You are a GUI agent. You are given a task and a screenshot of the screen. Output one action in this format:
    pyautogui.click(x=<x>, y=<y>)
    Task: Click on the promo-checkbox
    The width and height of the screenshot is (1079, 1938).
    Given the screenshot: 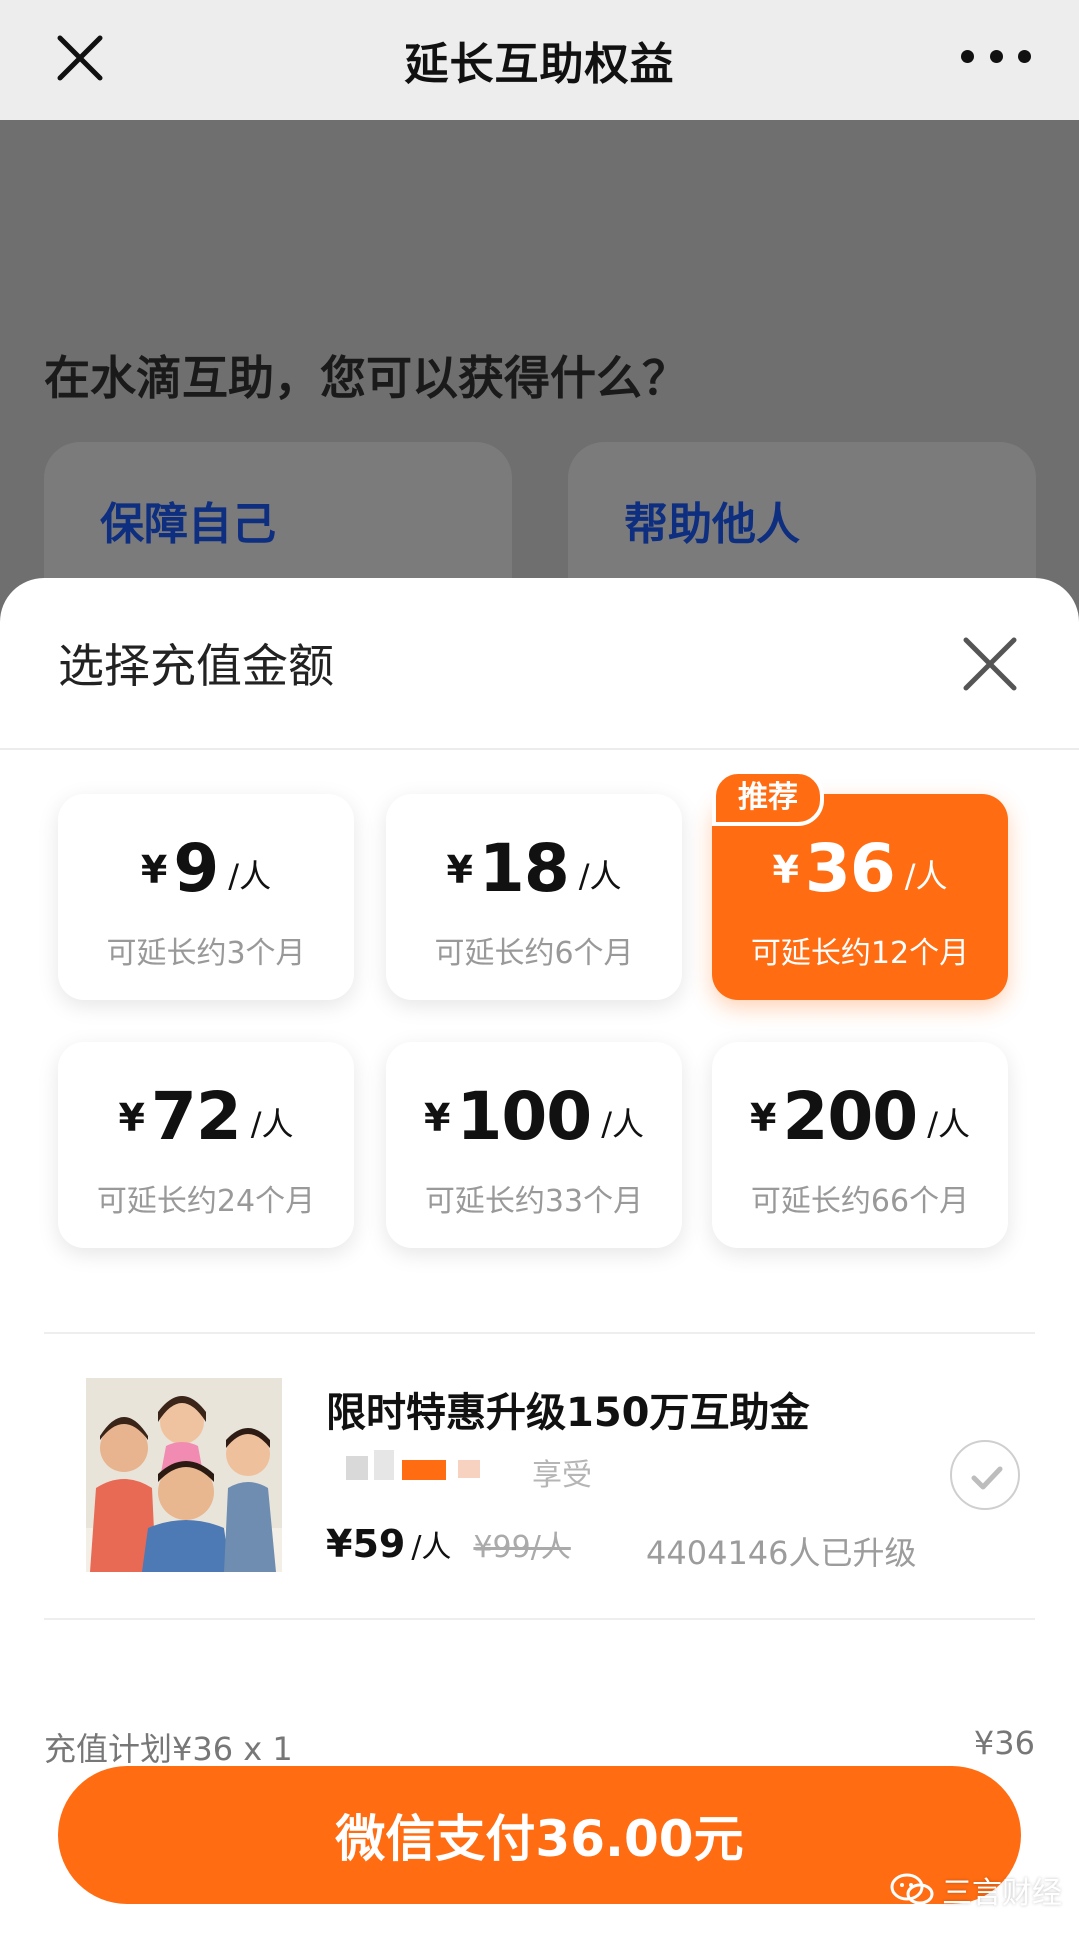 What is the action you would take?
    pyautogui.click(x=985, y=1475)
    